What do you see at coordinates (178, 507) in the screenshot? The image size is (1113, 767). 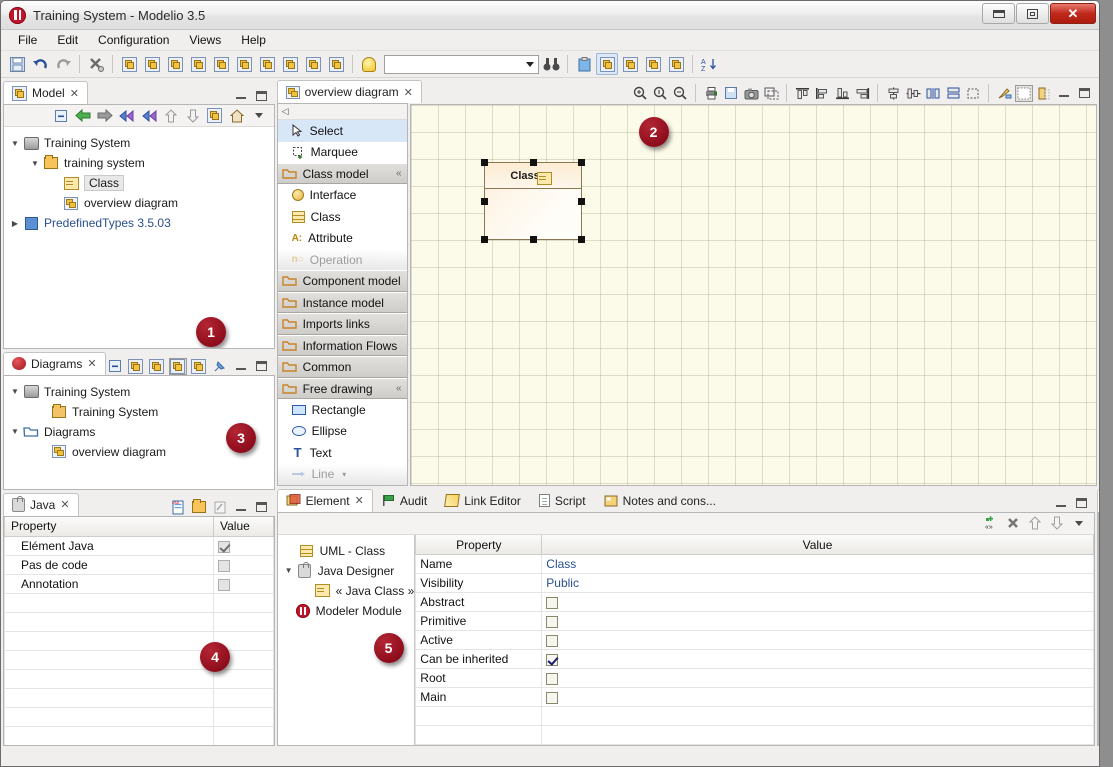 I see `uml-doc-icon: UML` at bounding box center [178, 507].